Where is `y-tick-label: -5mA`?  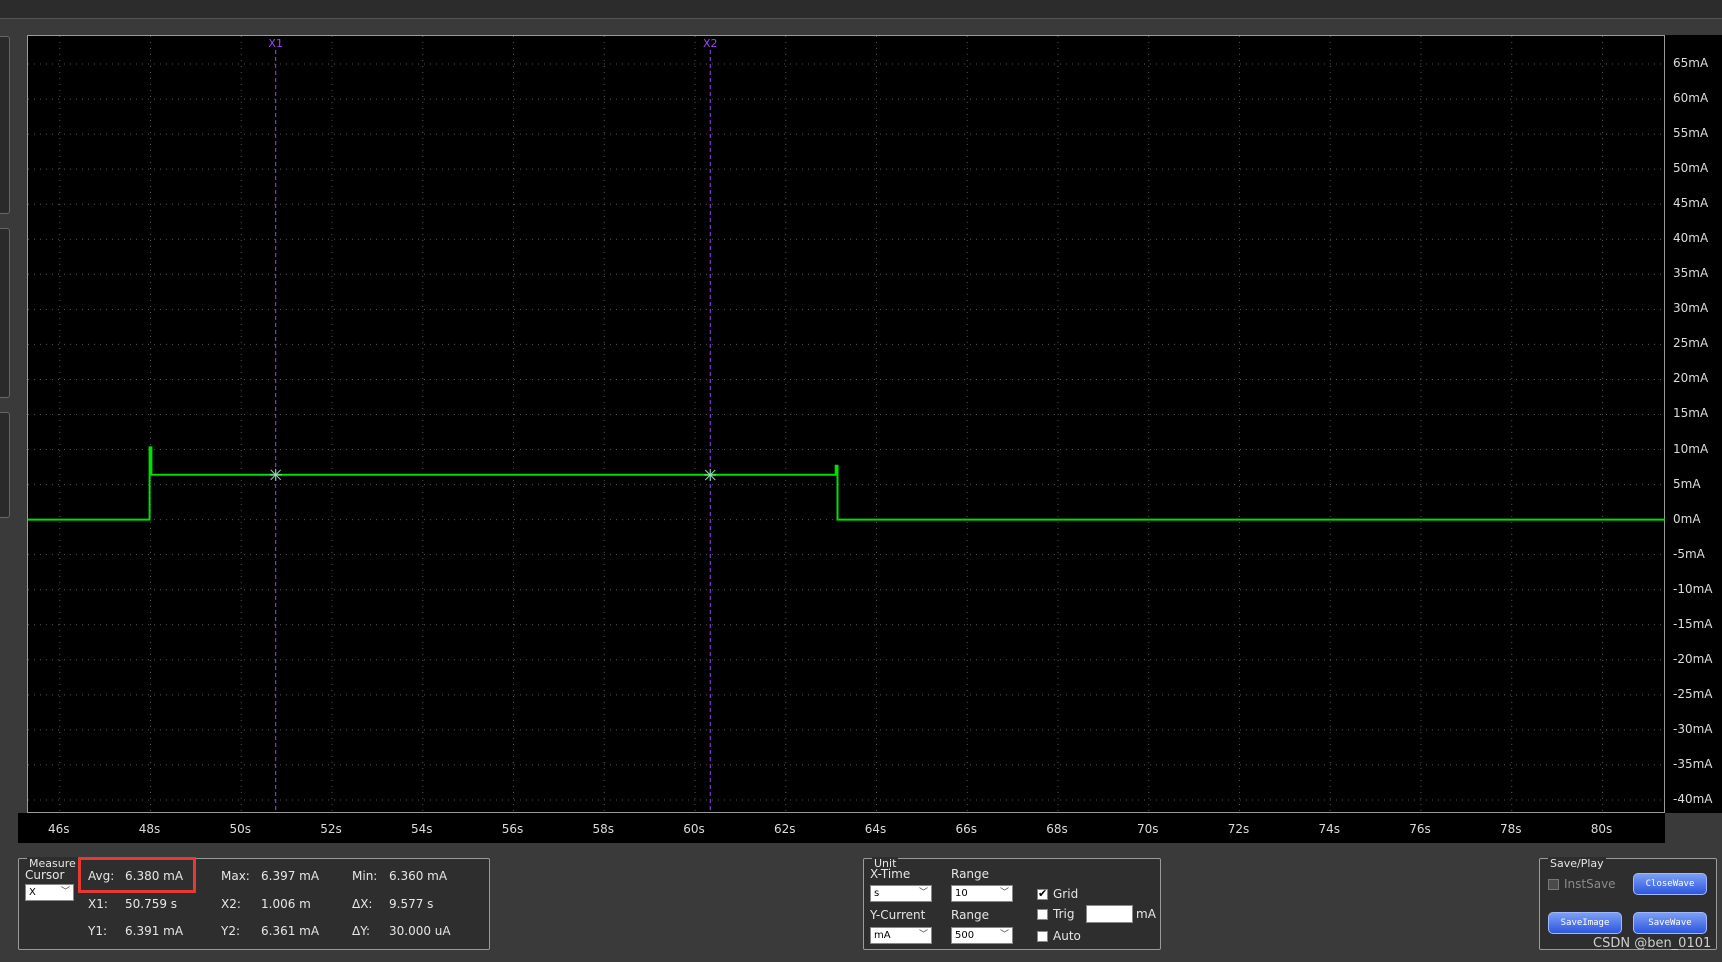
y-tick-label: -5mA is located at coordinates (1689, 553).